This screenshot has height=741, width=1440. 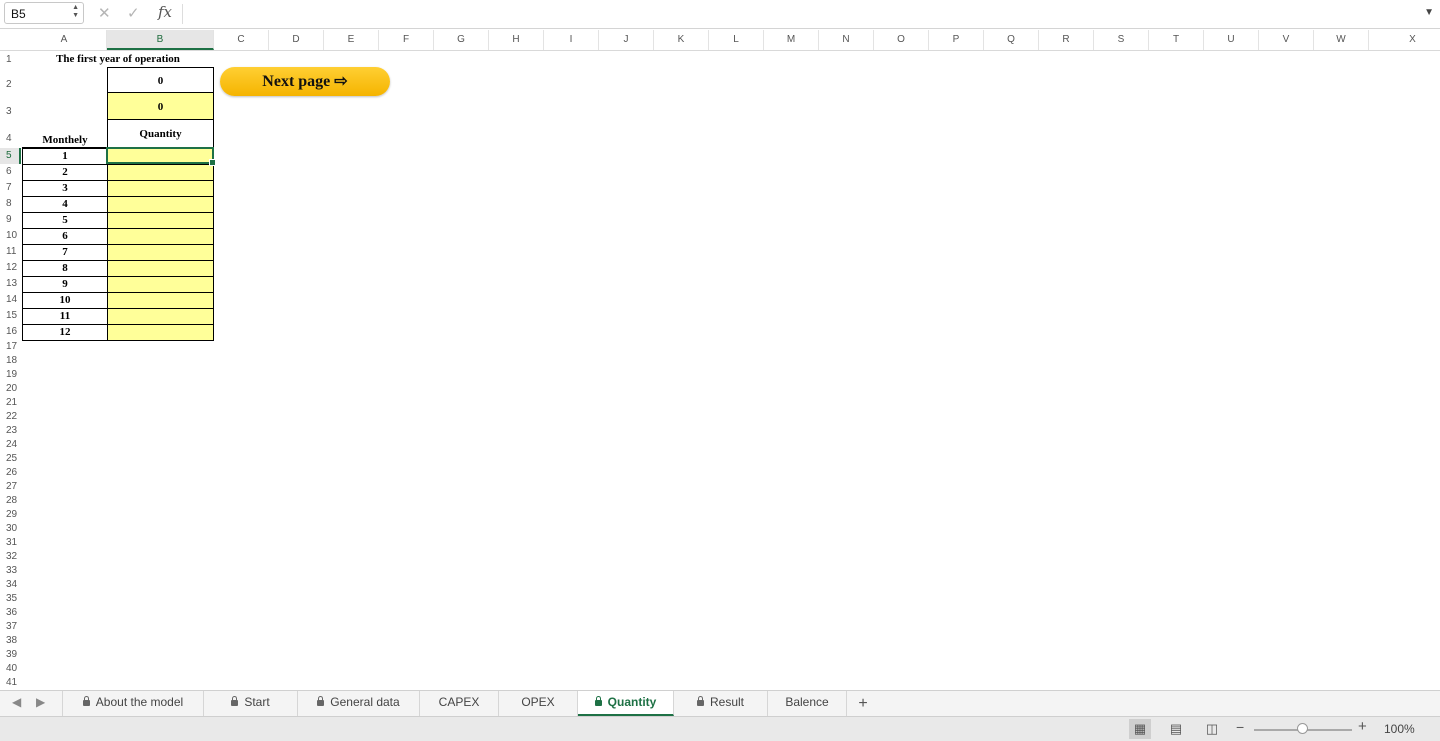 I want to click on column-header-g: G, so click(x=461, y=40).